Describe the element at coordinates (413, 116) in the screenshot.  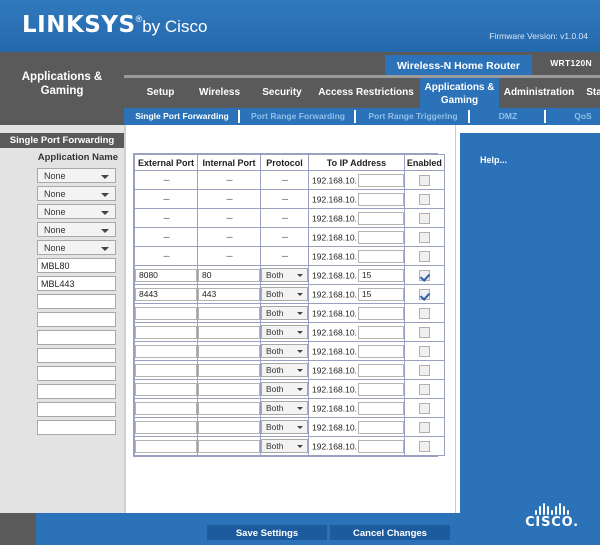
I see `subtab-port-range-triggering: Port Range Triggering` at that location.